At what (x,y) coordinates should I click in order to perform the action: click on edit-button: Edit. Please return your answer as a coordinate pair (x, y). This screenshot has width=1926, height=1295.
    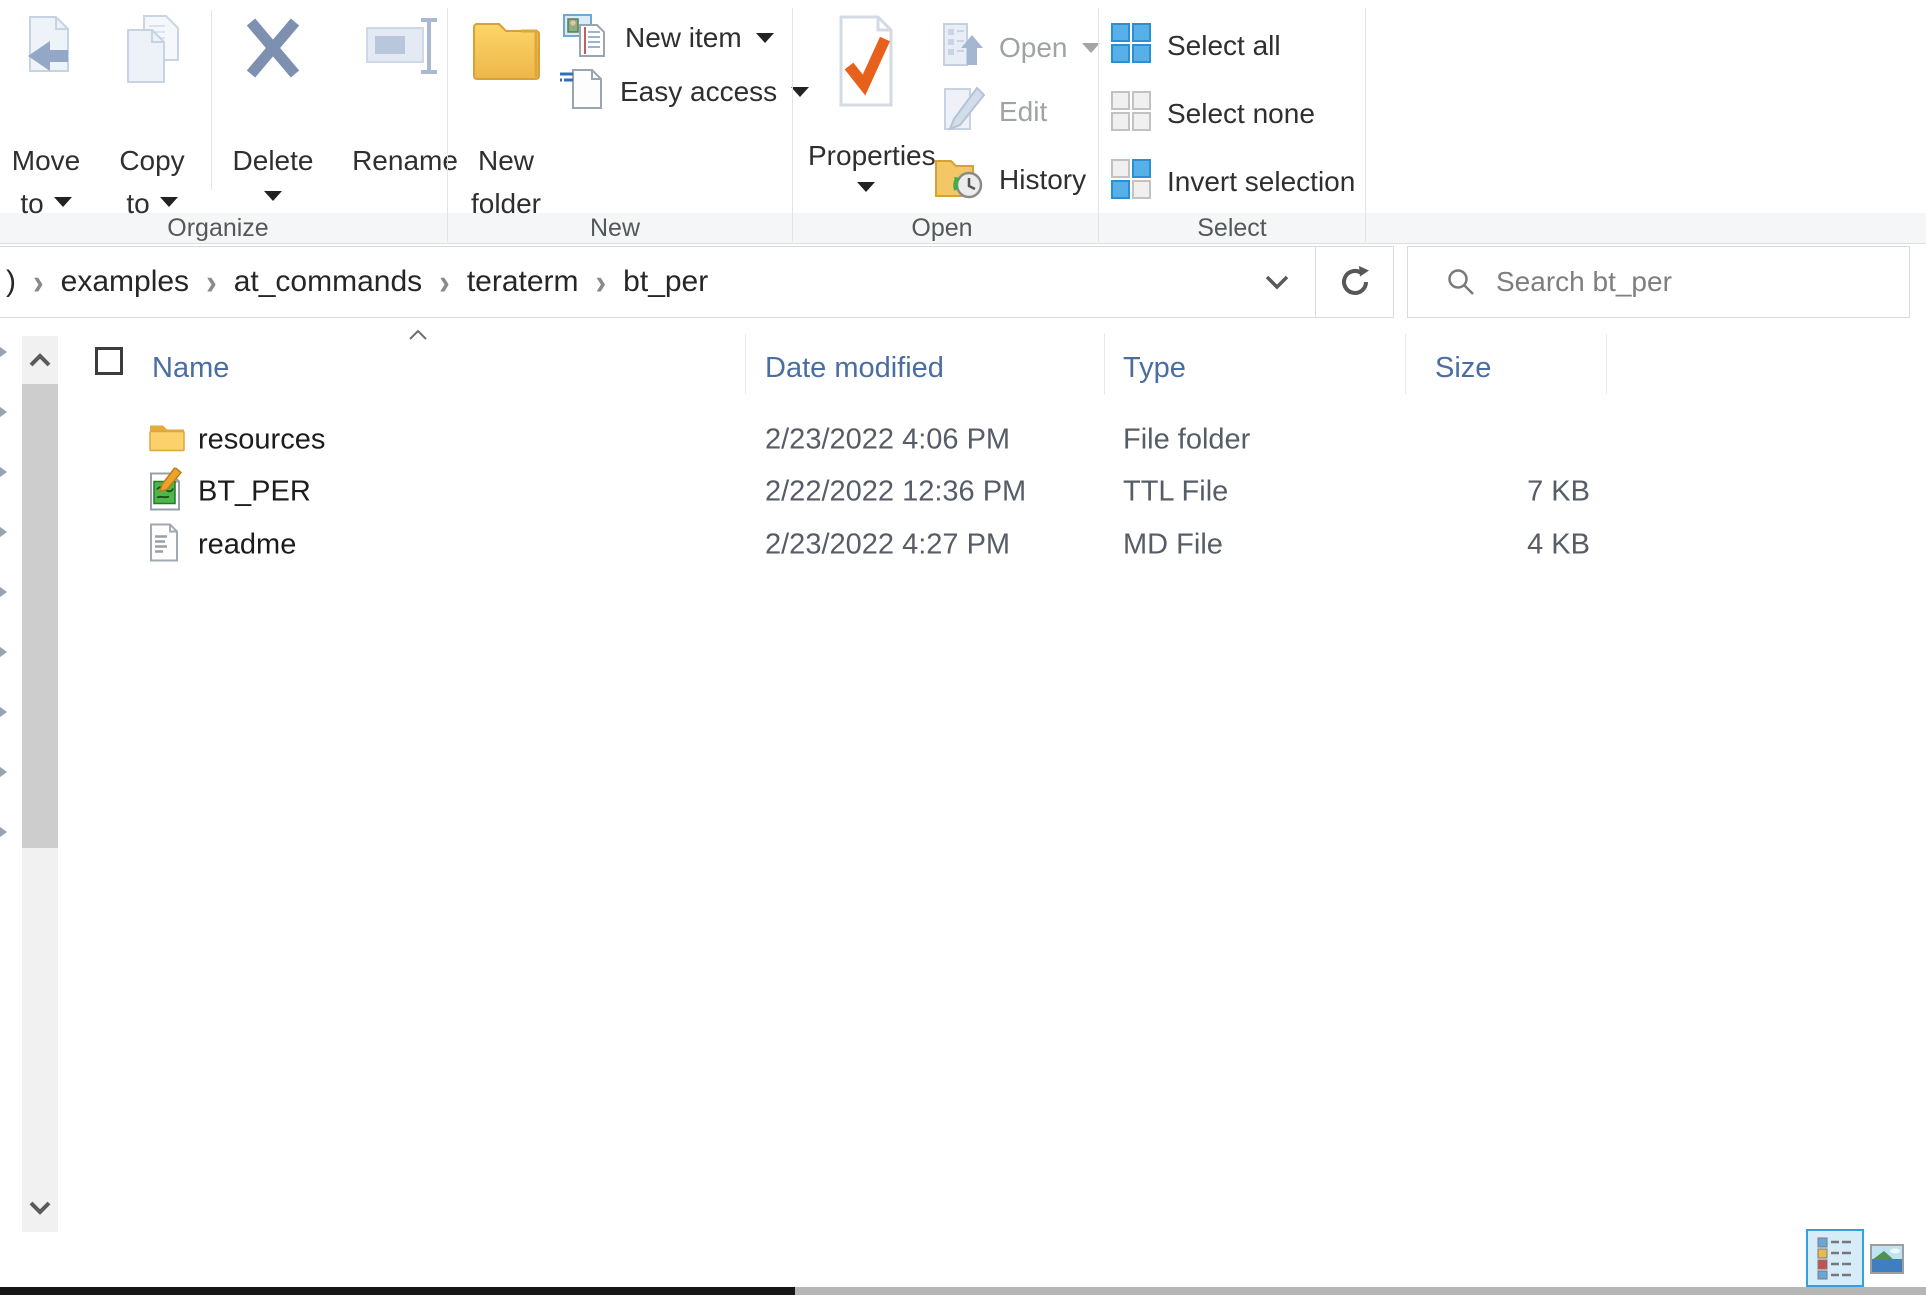
    Looking at the image, I should click on (994, 110).